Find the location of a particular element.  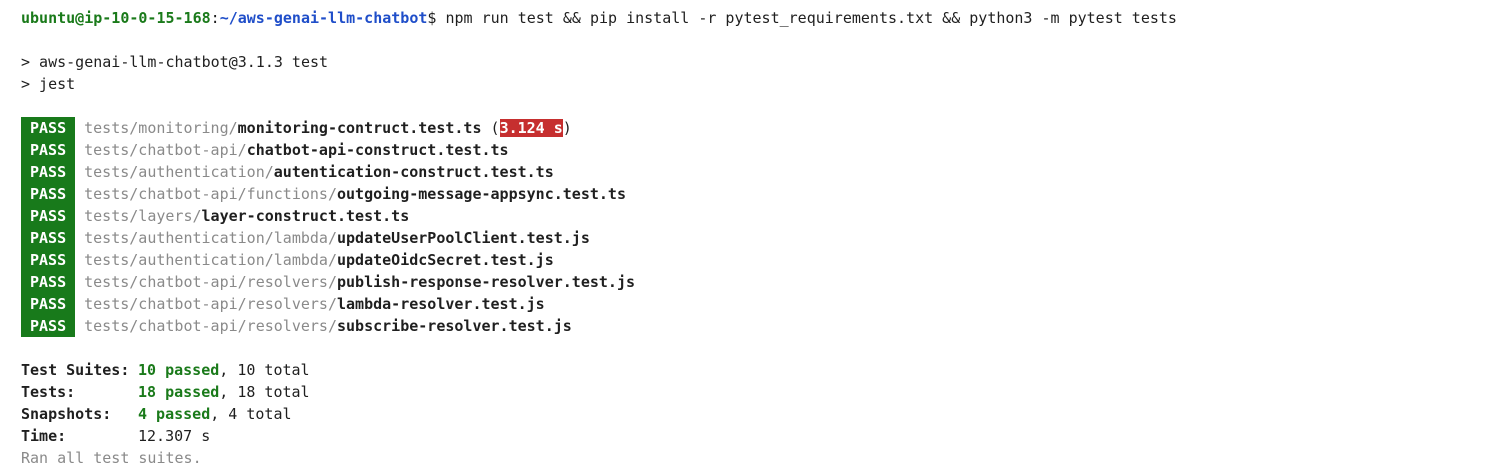

test-file: autentication-construct.test.ts is located at coordinates (413, 172).